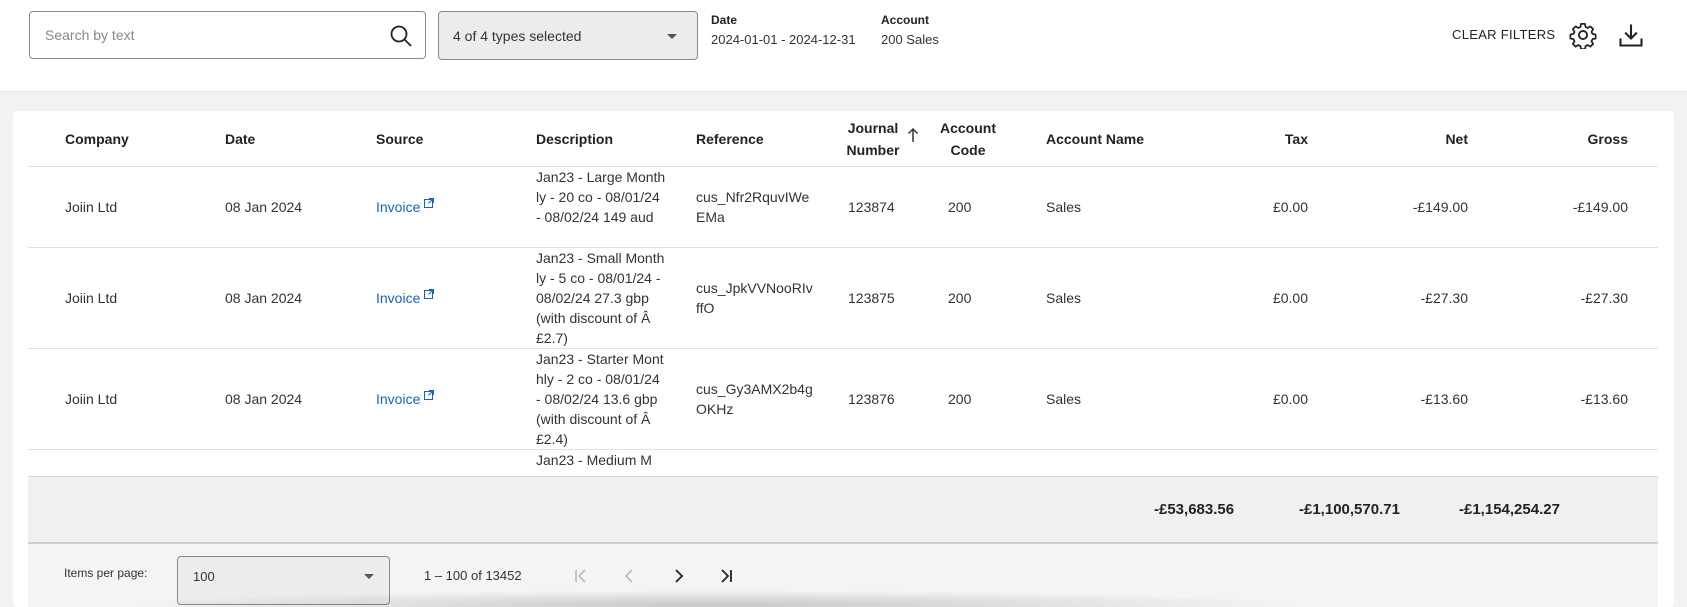 This screenshot has width=1687, height=607. Describe the element at coordinates (1194, 509) in the screenshot. I see `total-tax: -£53,683.56` at that location.